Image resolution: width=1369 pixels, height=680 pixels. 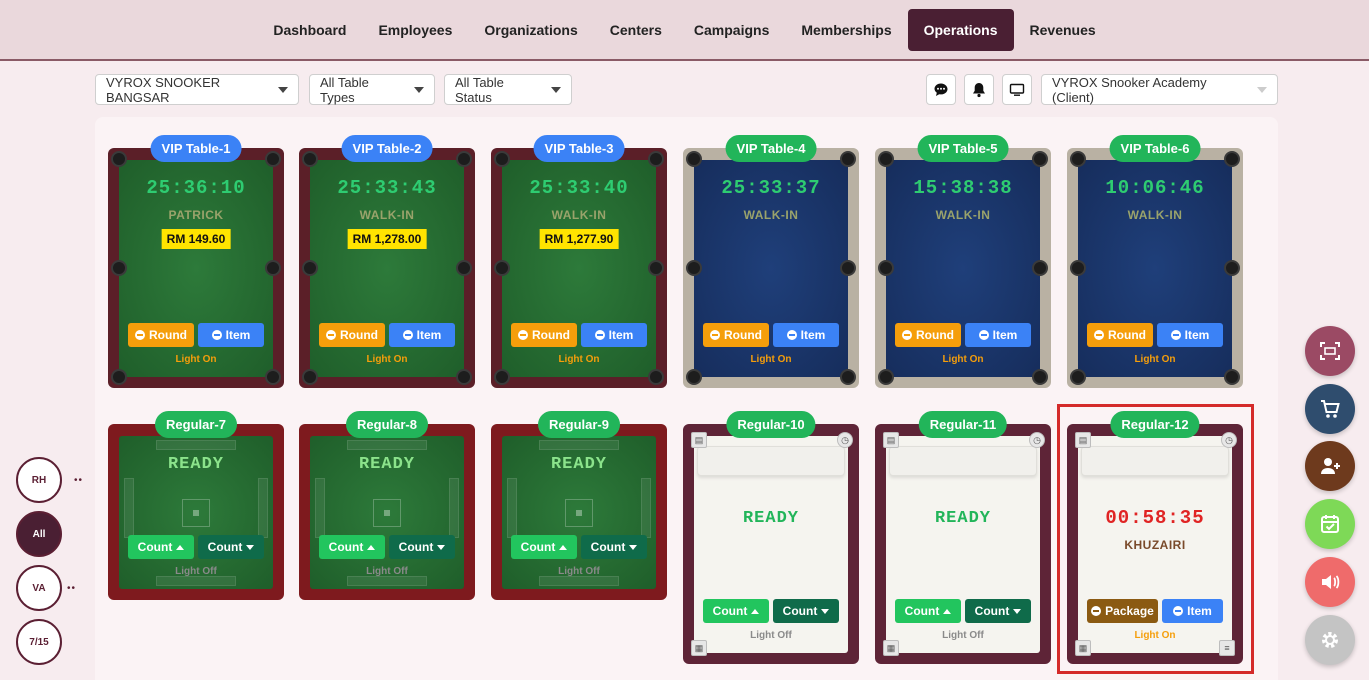 What do you see at coordinates (1017, 89) in the screenshot?
I see `display-button` at bounding box center [1017, 89].